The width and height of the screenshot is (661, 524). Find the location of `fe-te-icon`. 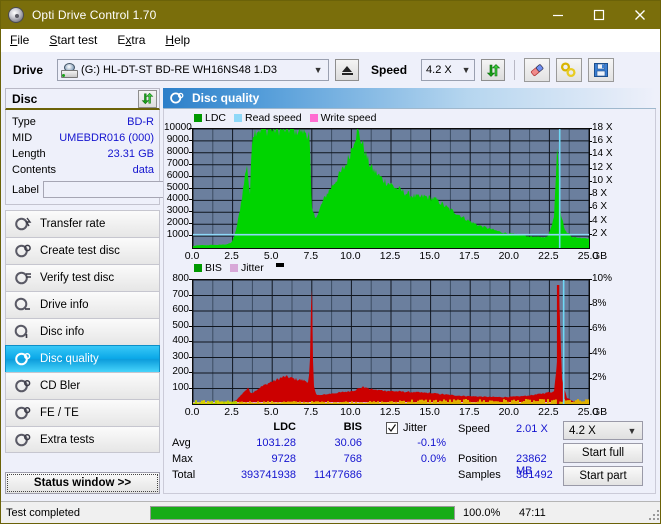

fe-te-icon is located at coordinates (23, 413).